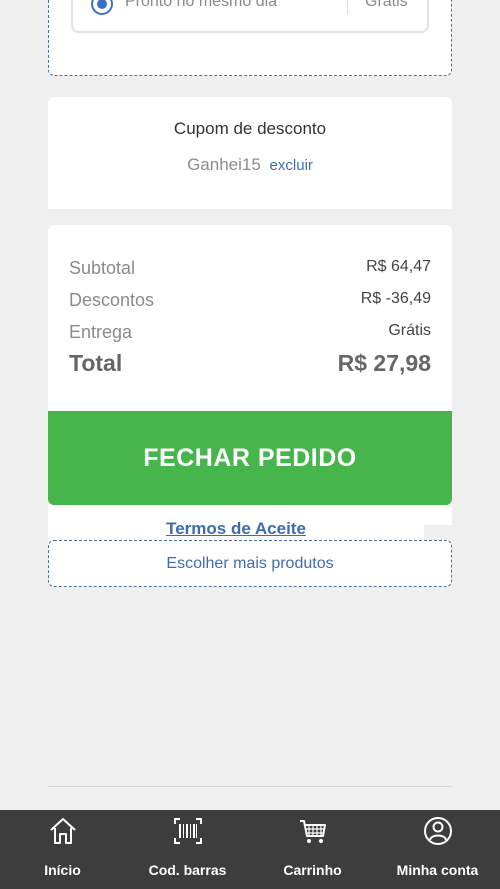 The image size is (500, 889). Describe the element at coordinates (224, 164) in the screenshot. I see `coupon-code: Ganhei15` at that location.